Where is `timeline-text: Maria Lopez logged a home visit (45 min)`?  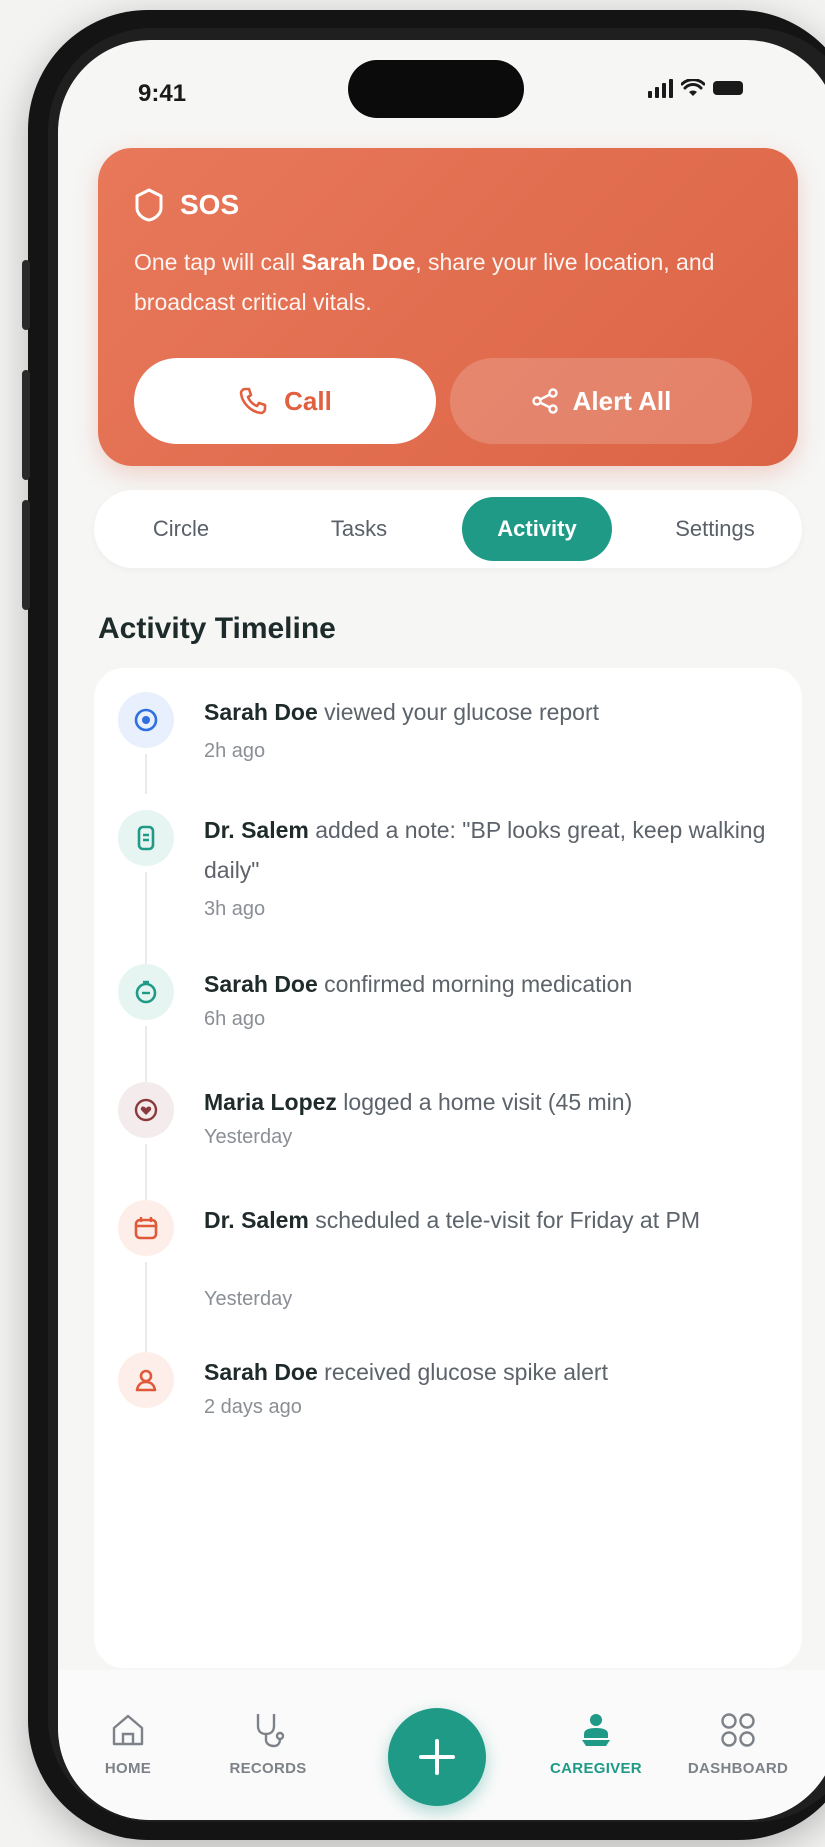
timeline-text: Maria Lopez logged a home visit (45 min) is located at coordinates (494, 1102).